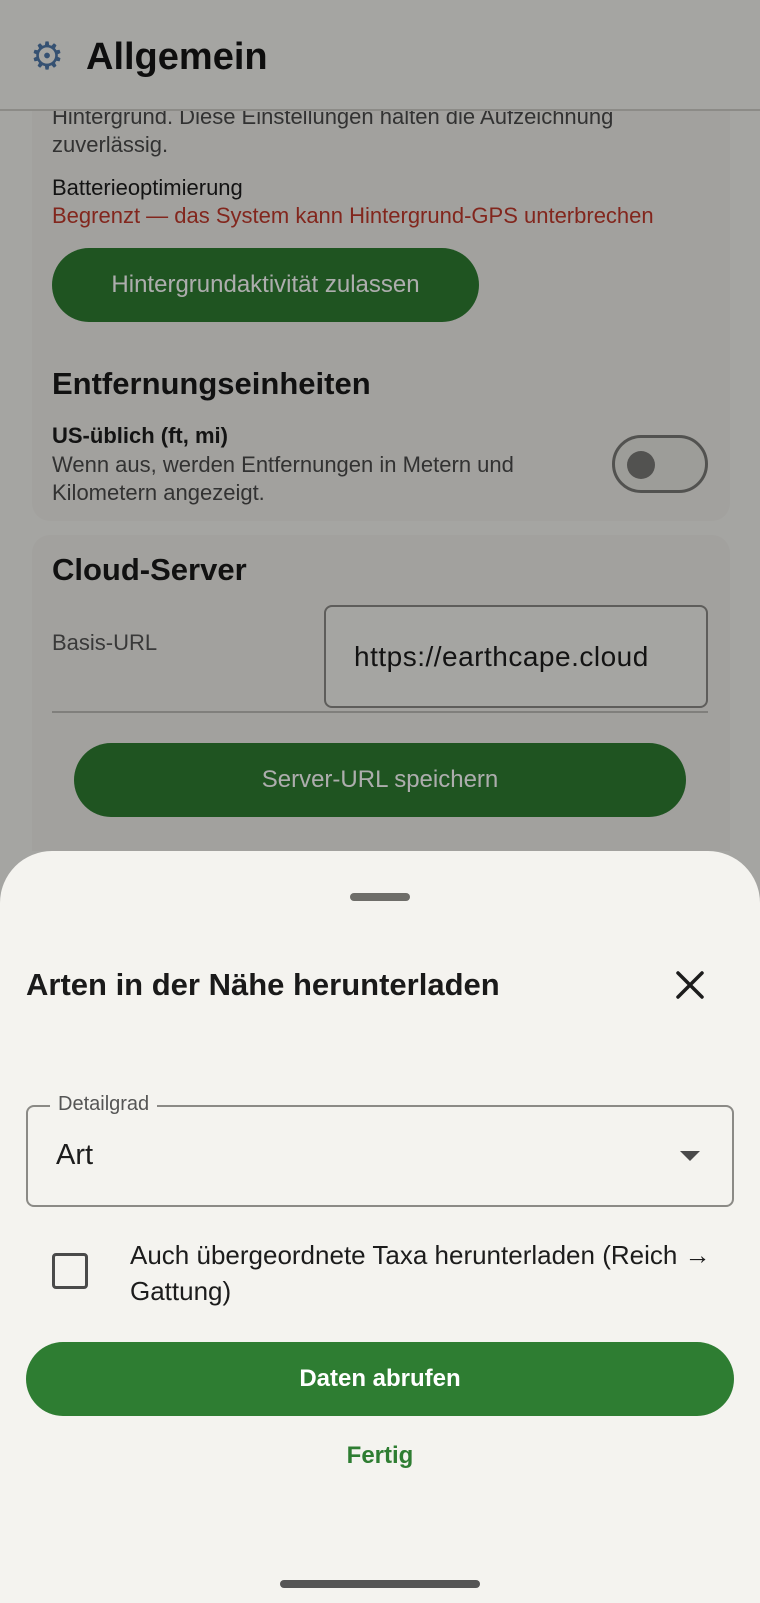 The width and height of the screenshot is (760, 1603). Describe the element at coordinates (380, 1456) in the screenshot. I see `done-button: Fertig` at that location.